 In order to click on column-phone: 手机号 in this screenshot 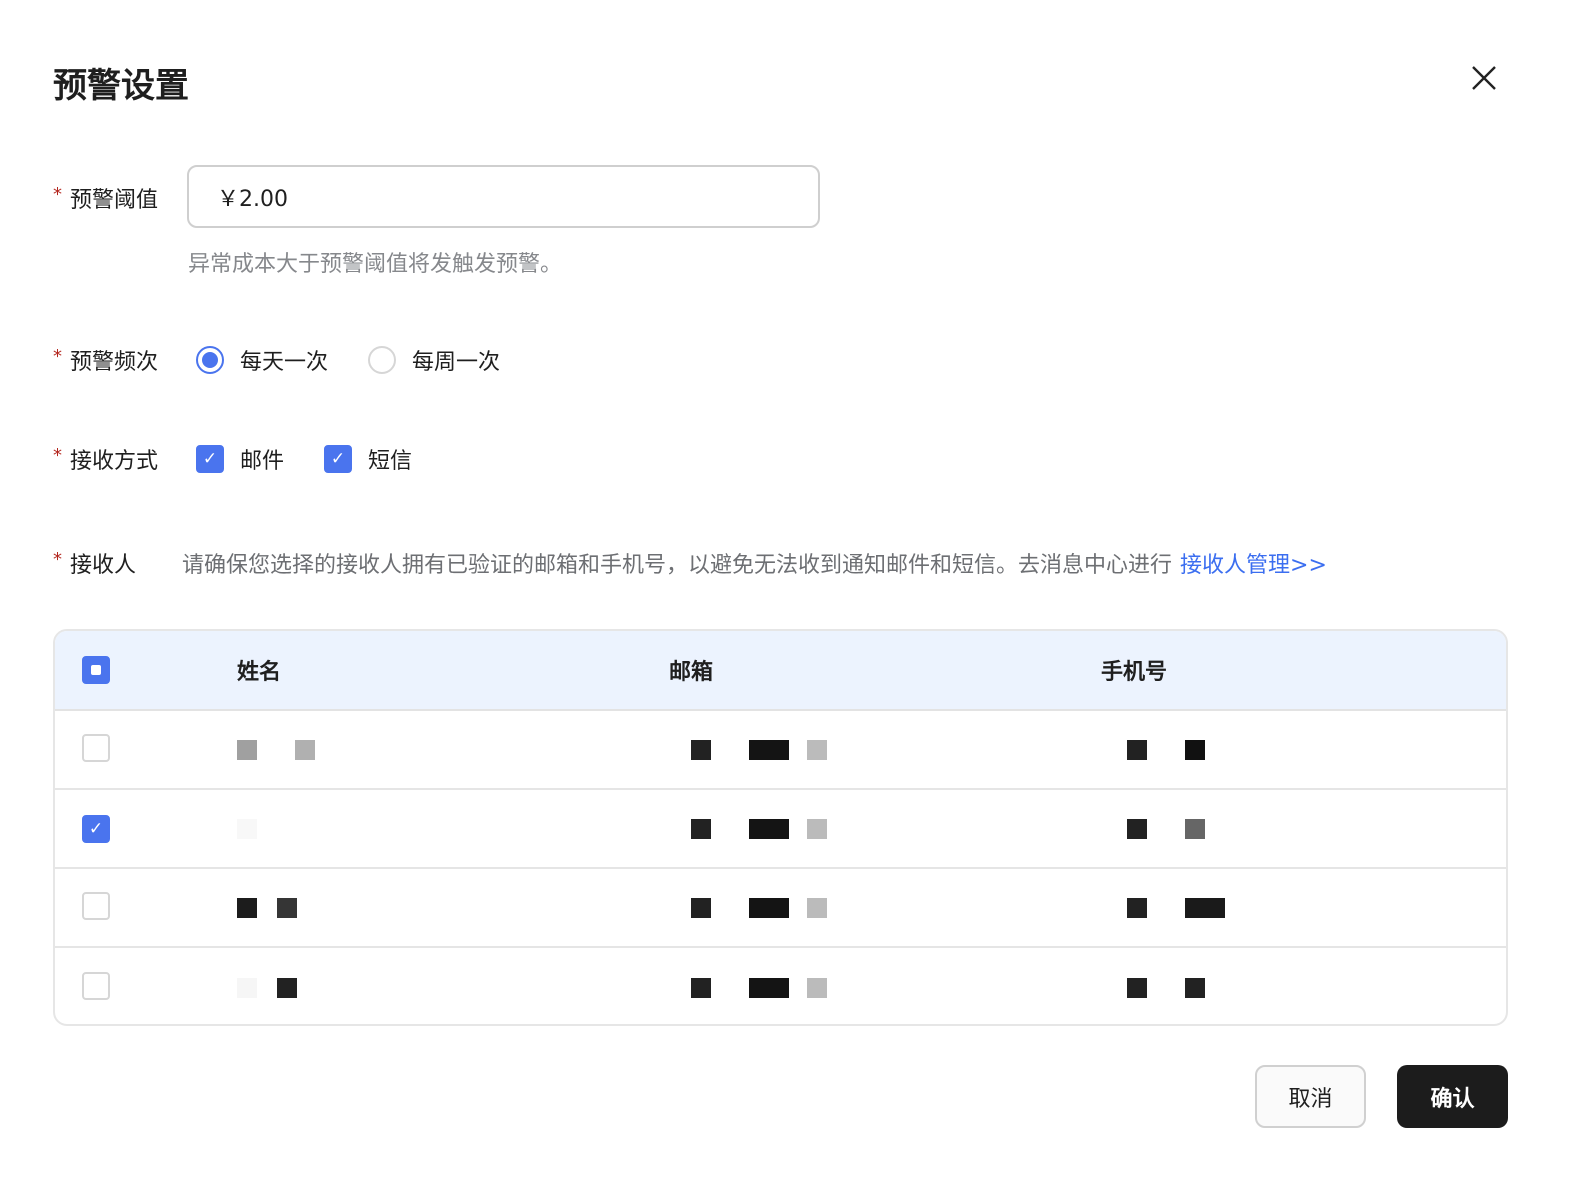, I will do `click(1134, 672)`.